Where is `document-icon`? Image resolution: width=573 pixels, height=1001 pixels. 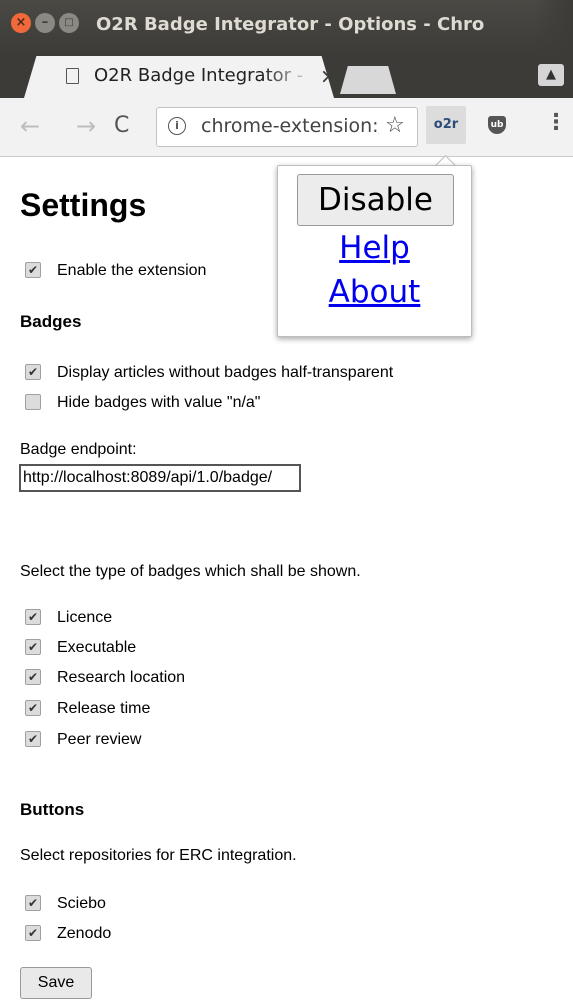 document-icon is located at coordinates (72, 76).